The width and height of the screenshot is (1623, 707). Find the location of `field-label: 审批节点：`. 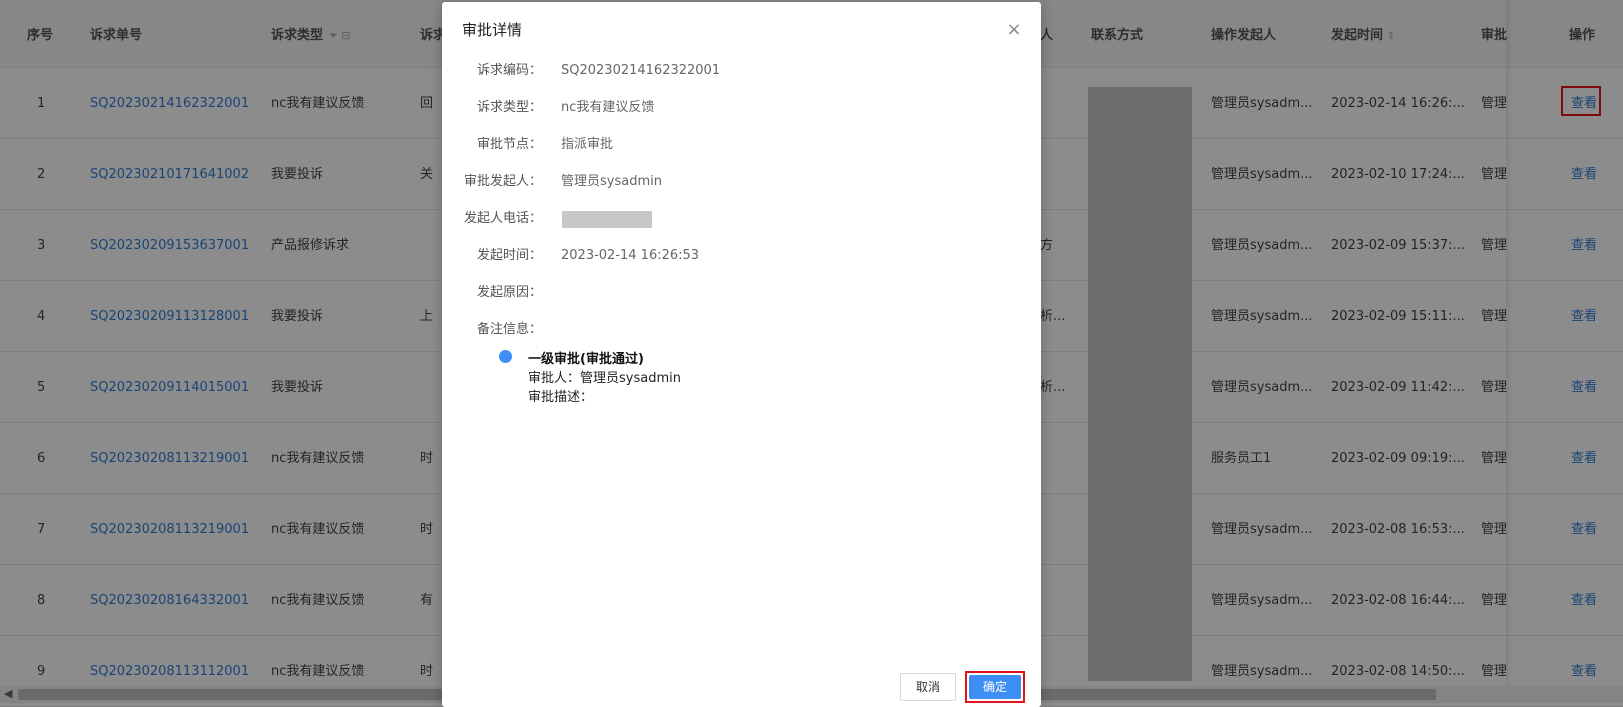

field-label: 审批节点： is located at coordinates (509, 144).